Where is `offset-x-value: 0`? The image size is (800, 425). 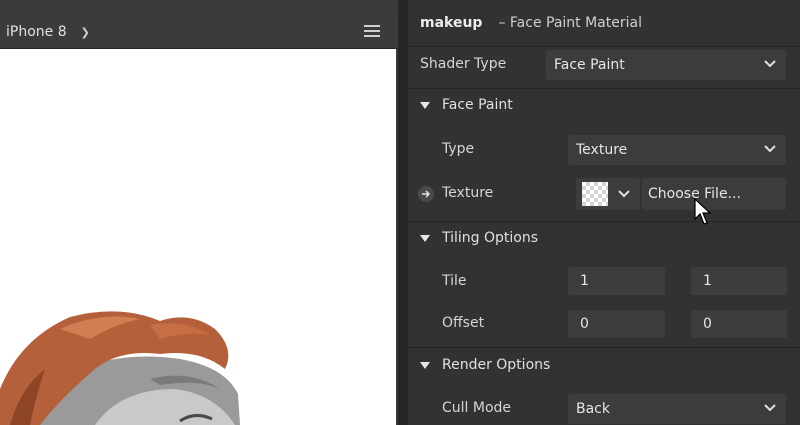
offset-x-value: 0 is located at coordinates (584, 324).